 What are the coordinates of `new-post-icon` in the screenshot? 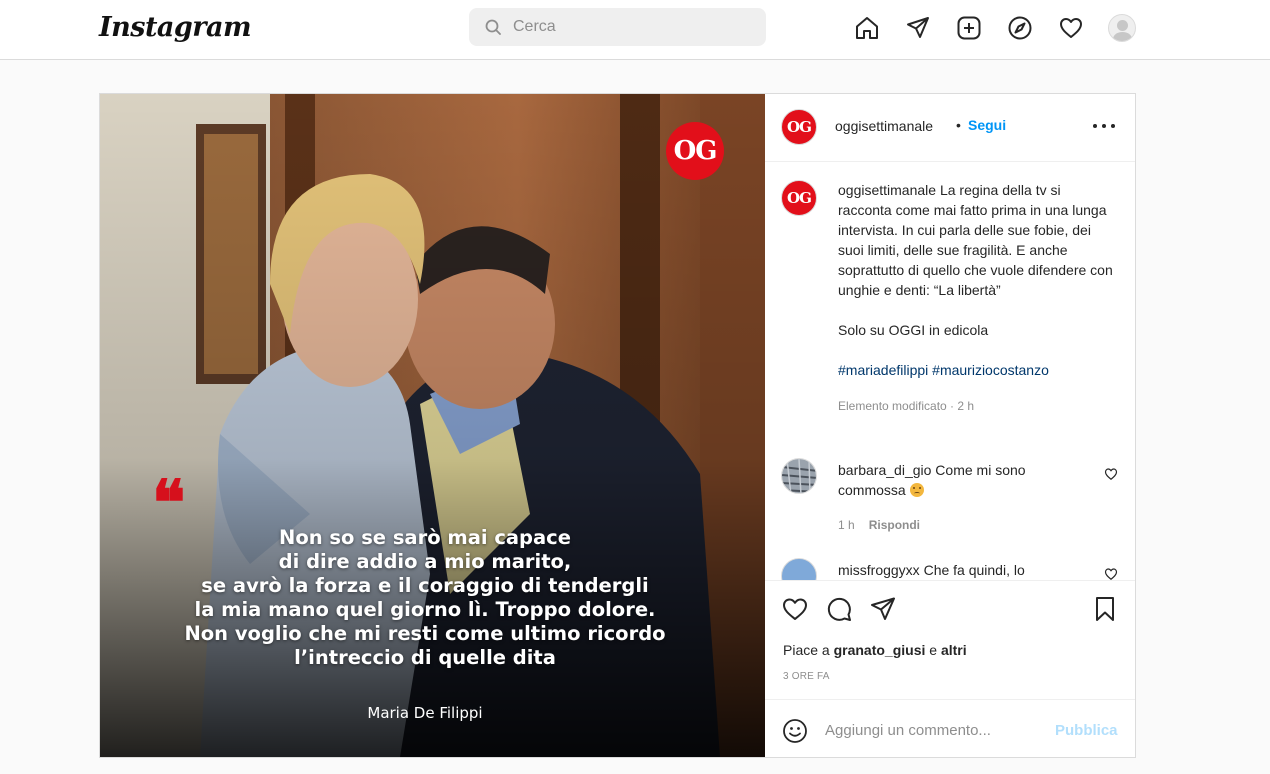 It's located at (969, 28).